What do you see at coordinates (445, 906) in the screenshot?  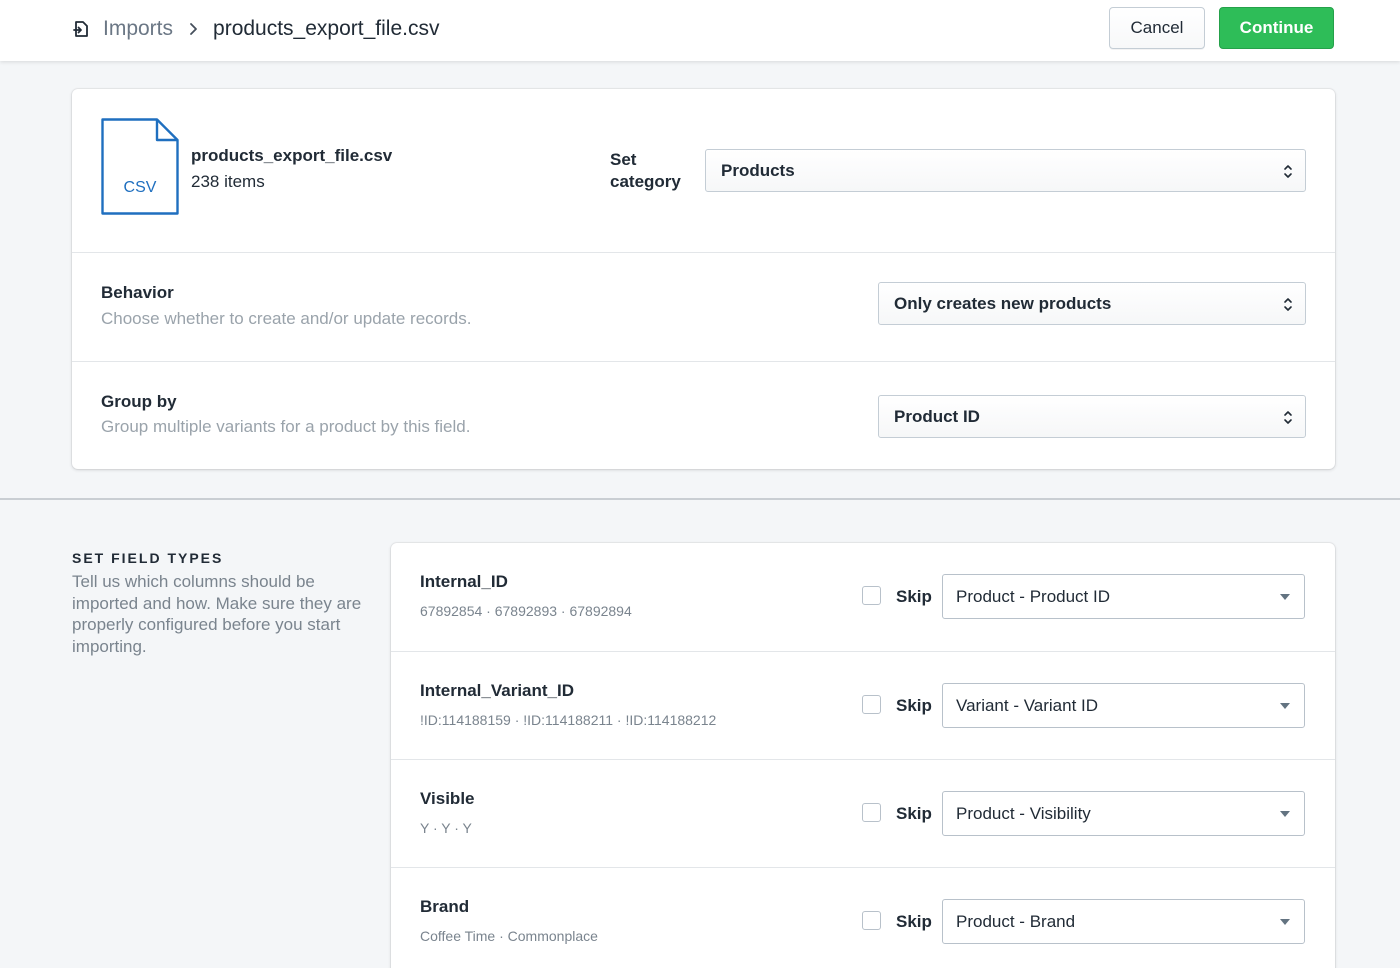 I see `field-name: Brand` at bounding box center [445, 906].